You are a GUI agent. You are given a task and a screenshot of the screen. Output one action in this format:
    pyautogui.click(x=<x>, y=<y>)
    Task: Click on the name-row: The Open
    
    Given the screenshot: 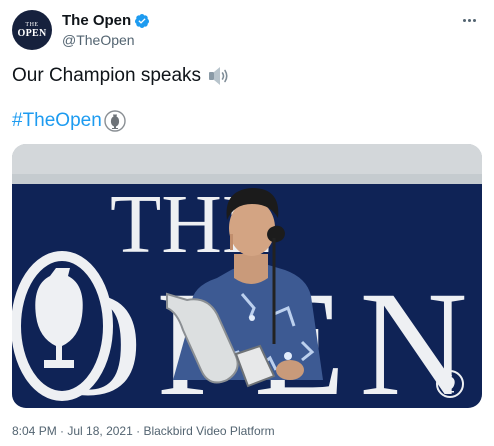 What is the action you would take?
    pyautogui.click(x=106, y=20)
    